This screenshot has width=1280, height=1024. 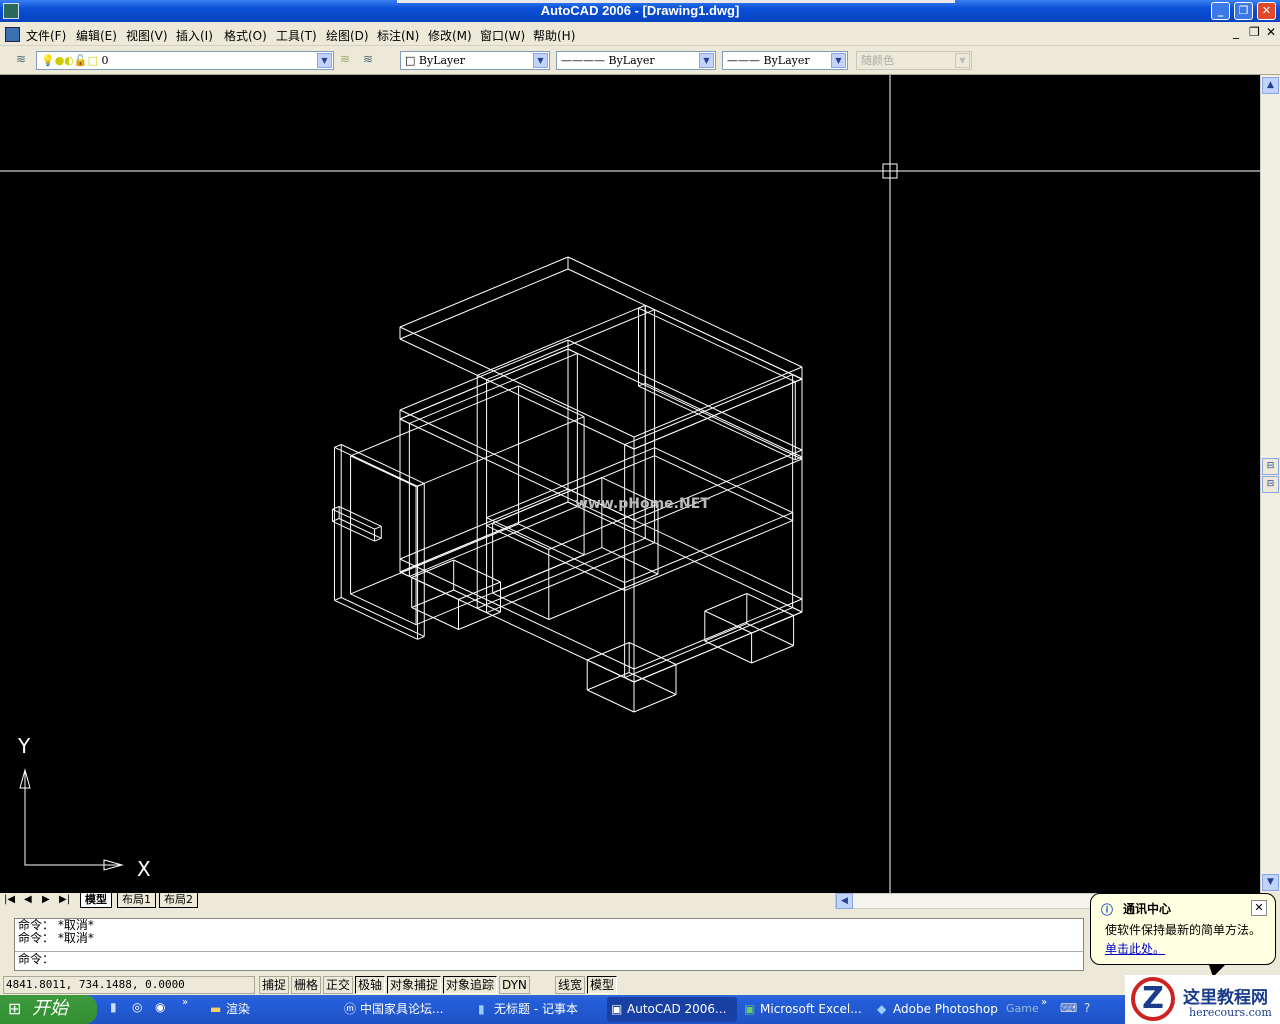 I want to click on folder-icon: ▬, so click(x=216, y=1009).